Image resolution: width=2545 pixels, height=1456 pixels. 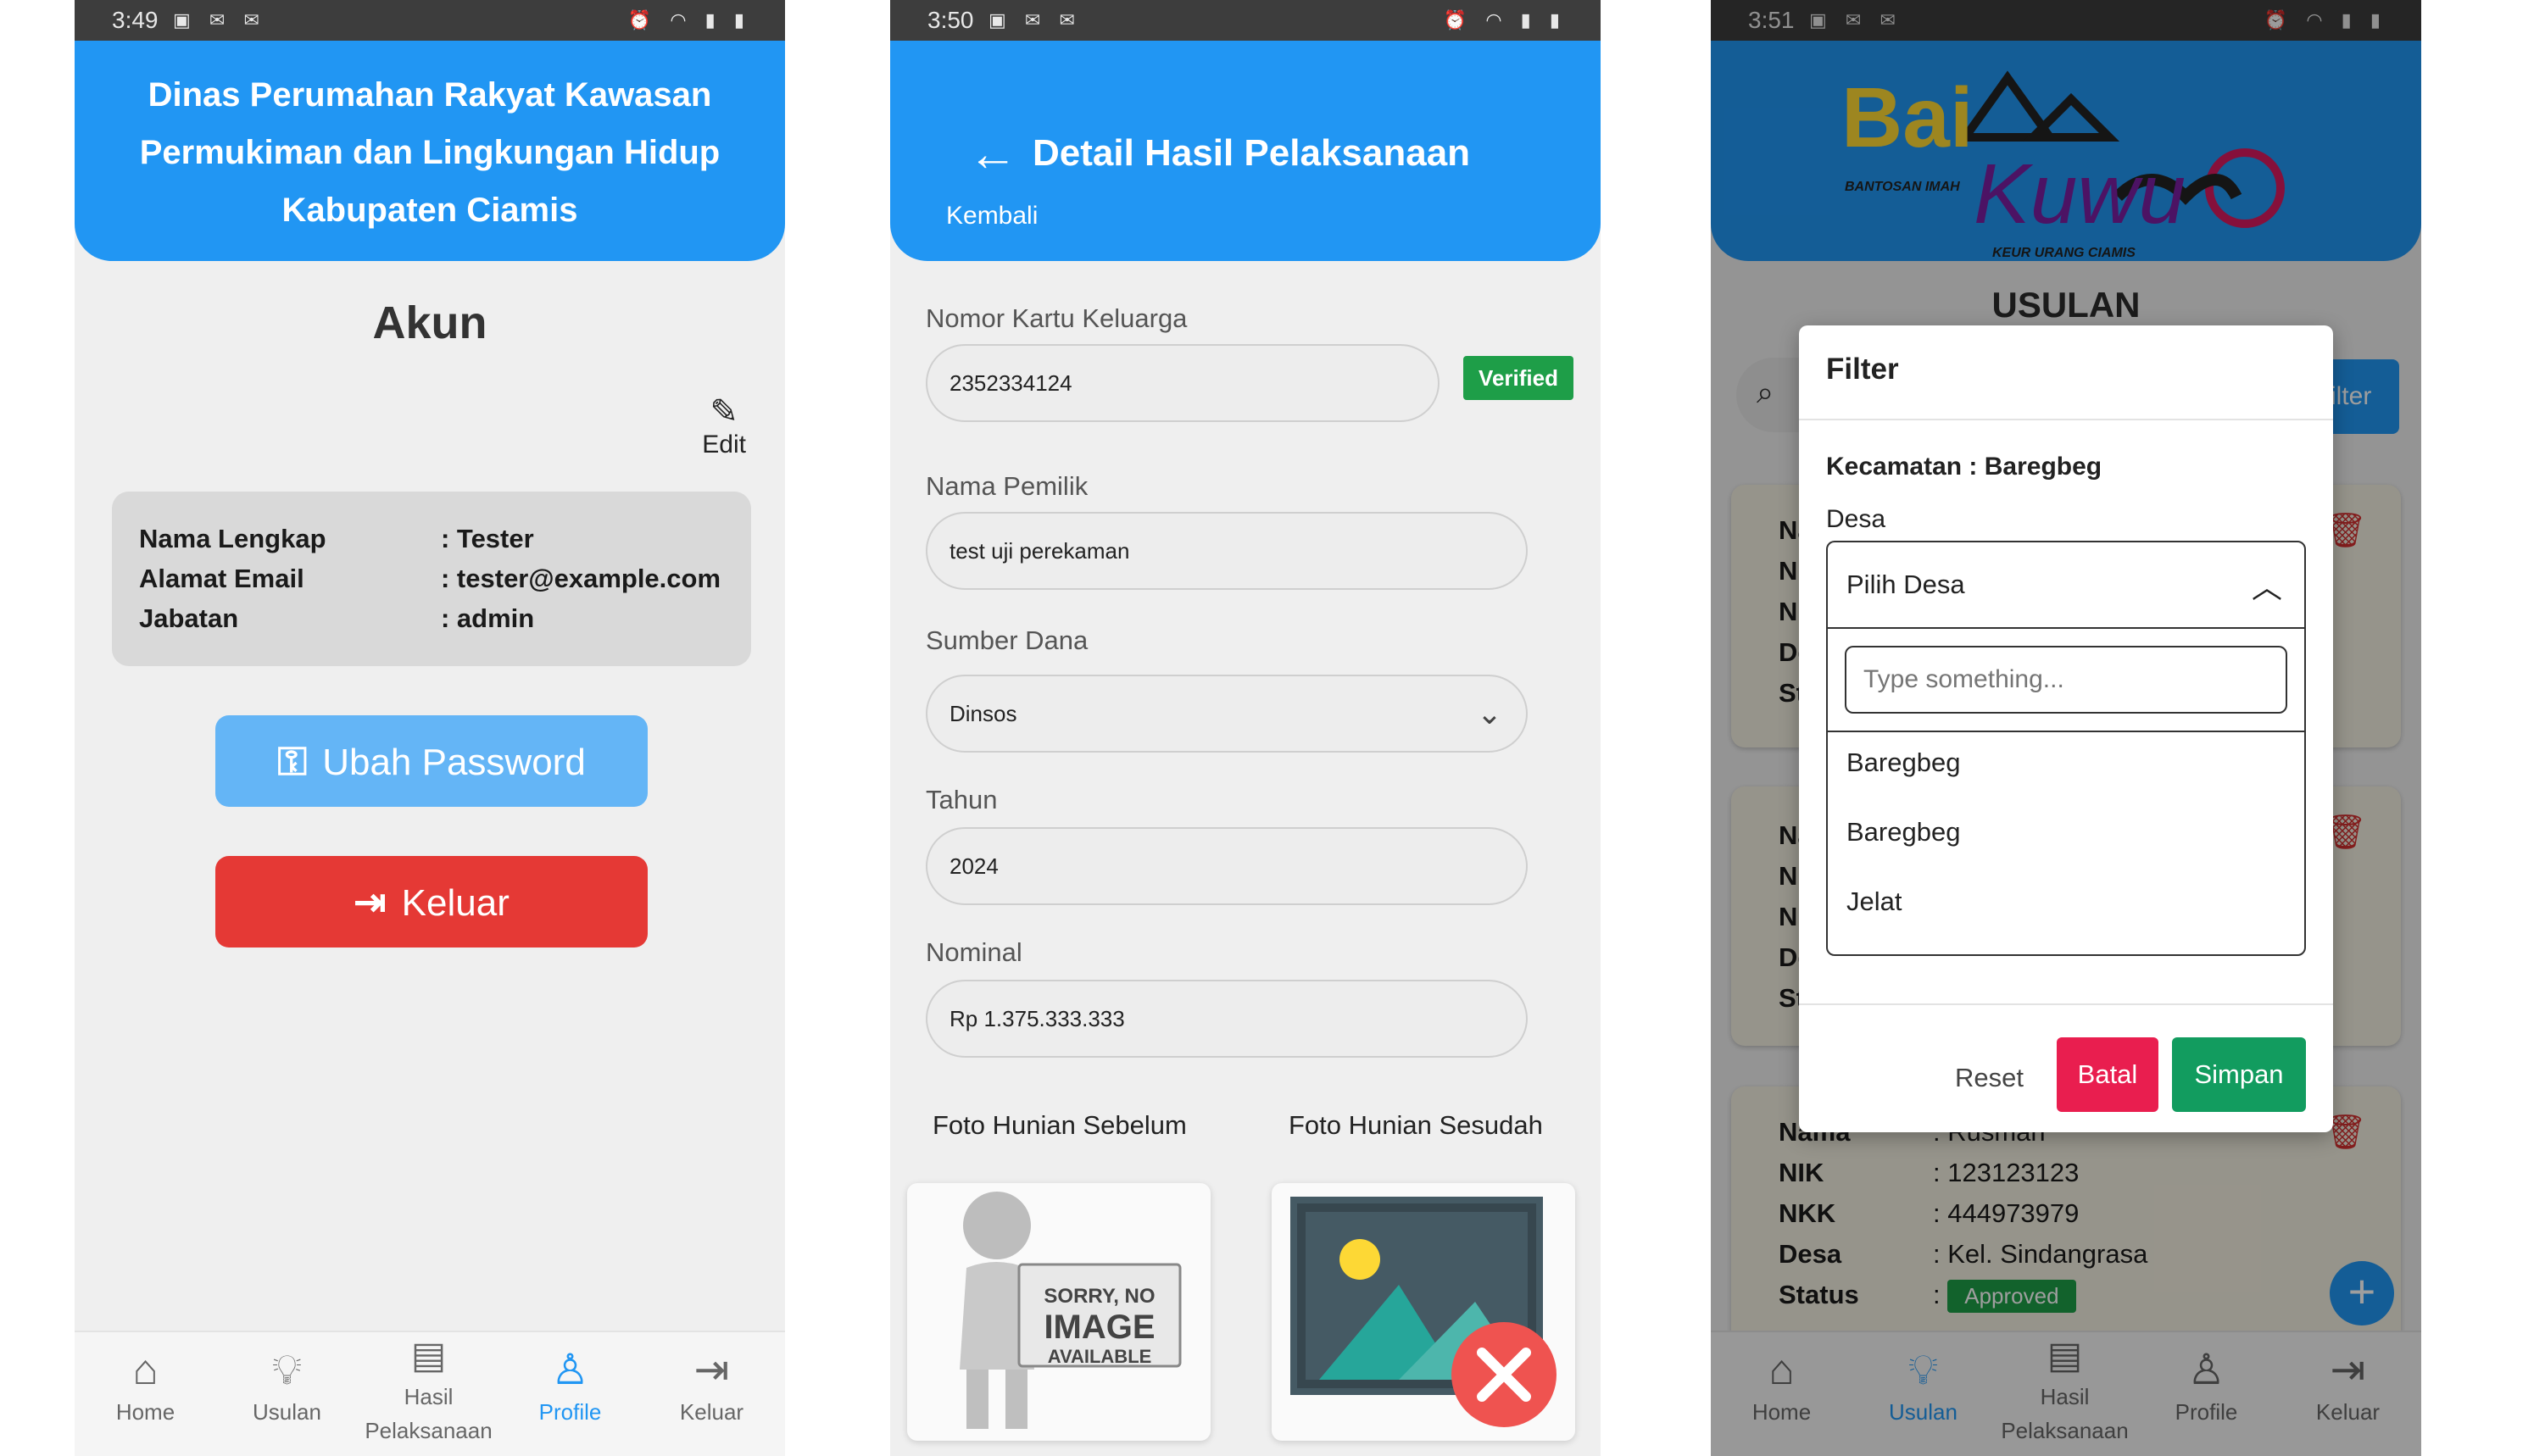 What do you see at coordinates (570, 1369) in the screenshot?
I see `person-icon: ♙` at bounding box center [570, 1369].